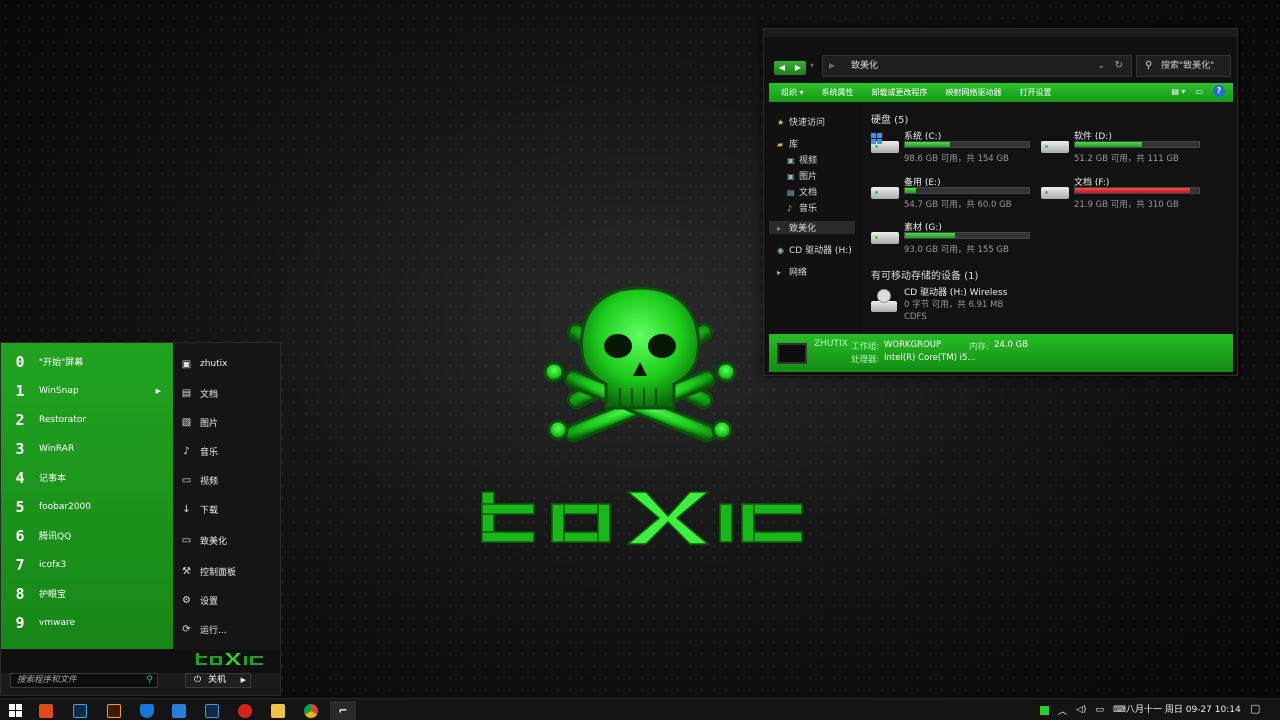  Describe the element at coordinates (1123, 195) in the screenshot. I see `drive-item: 文档 (F:) 21.9 GB 可用，共 310 GB` at that location.